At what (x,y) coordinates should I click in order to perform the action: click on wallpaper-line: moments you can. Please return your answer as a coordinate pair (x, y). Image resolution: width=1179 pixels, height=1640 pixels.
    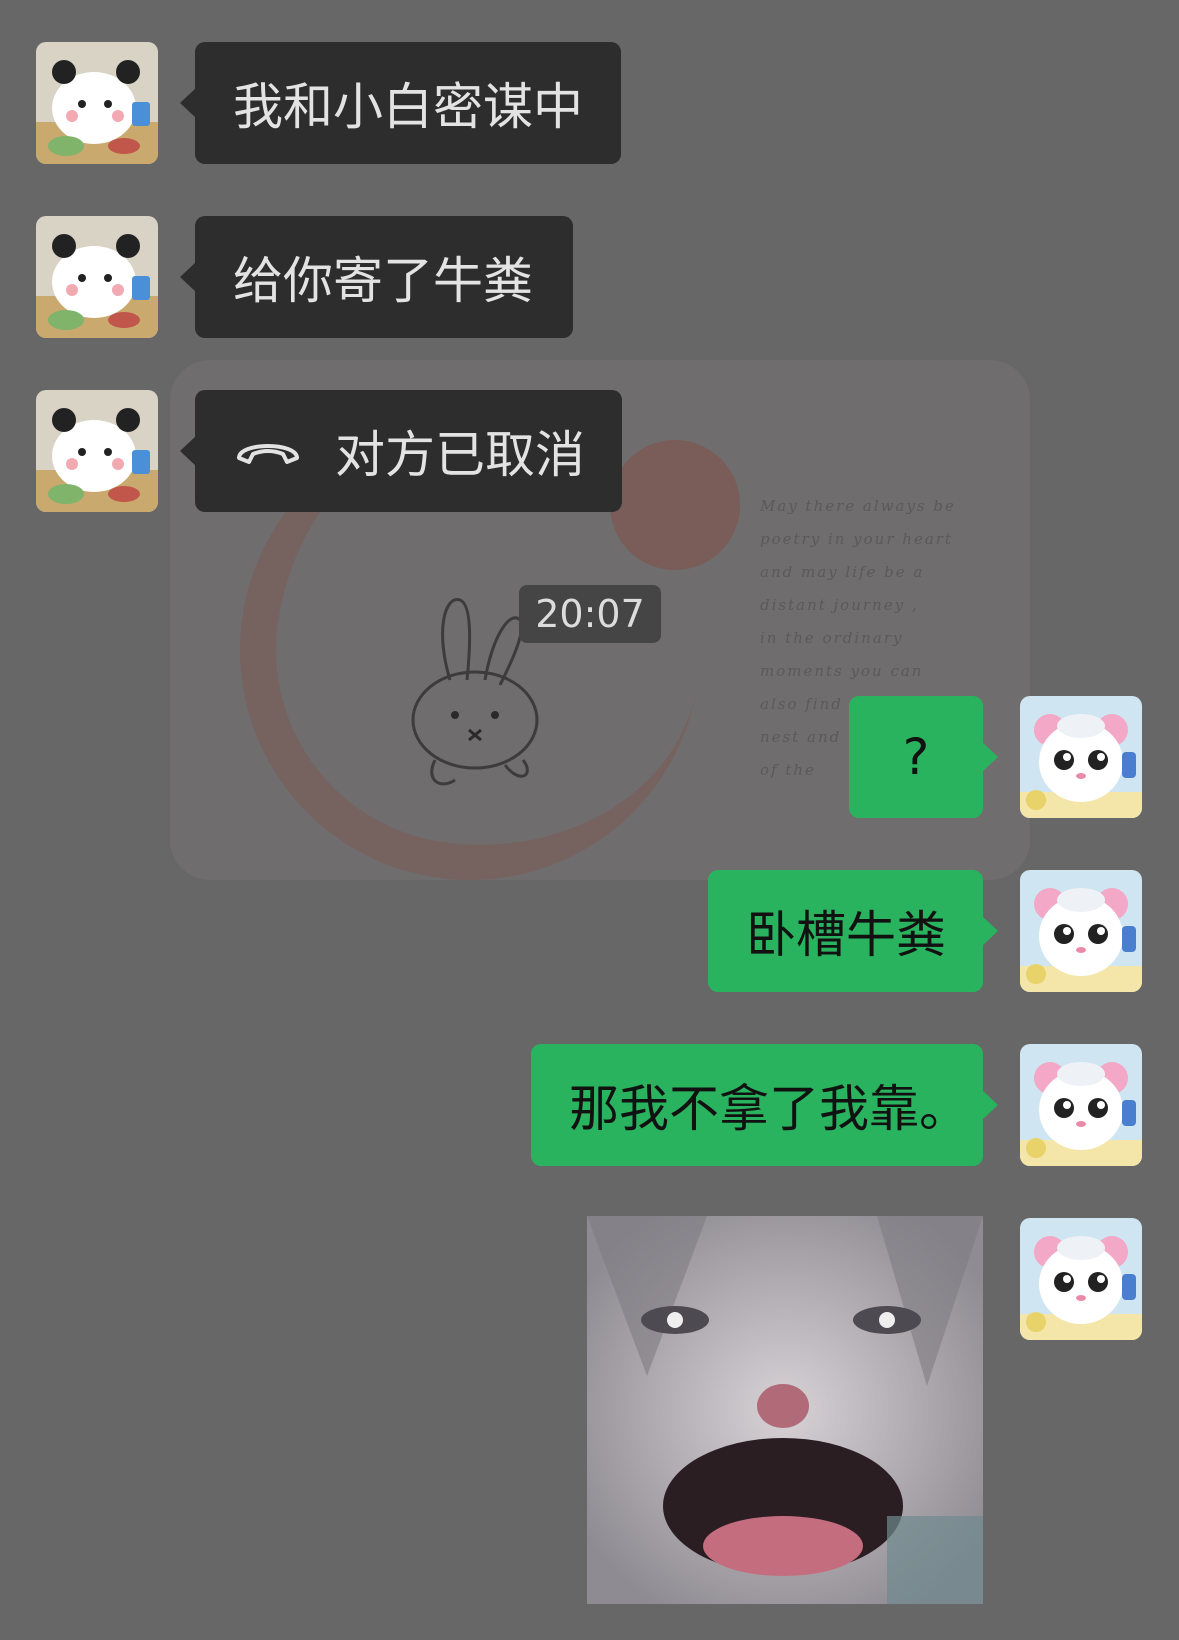
    Looking at the image, I should click on (842, 671).